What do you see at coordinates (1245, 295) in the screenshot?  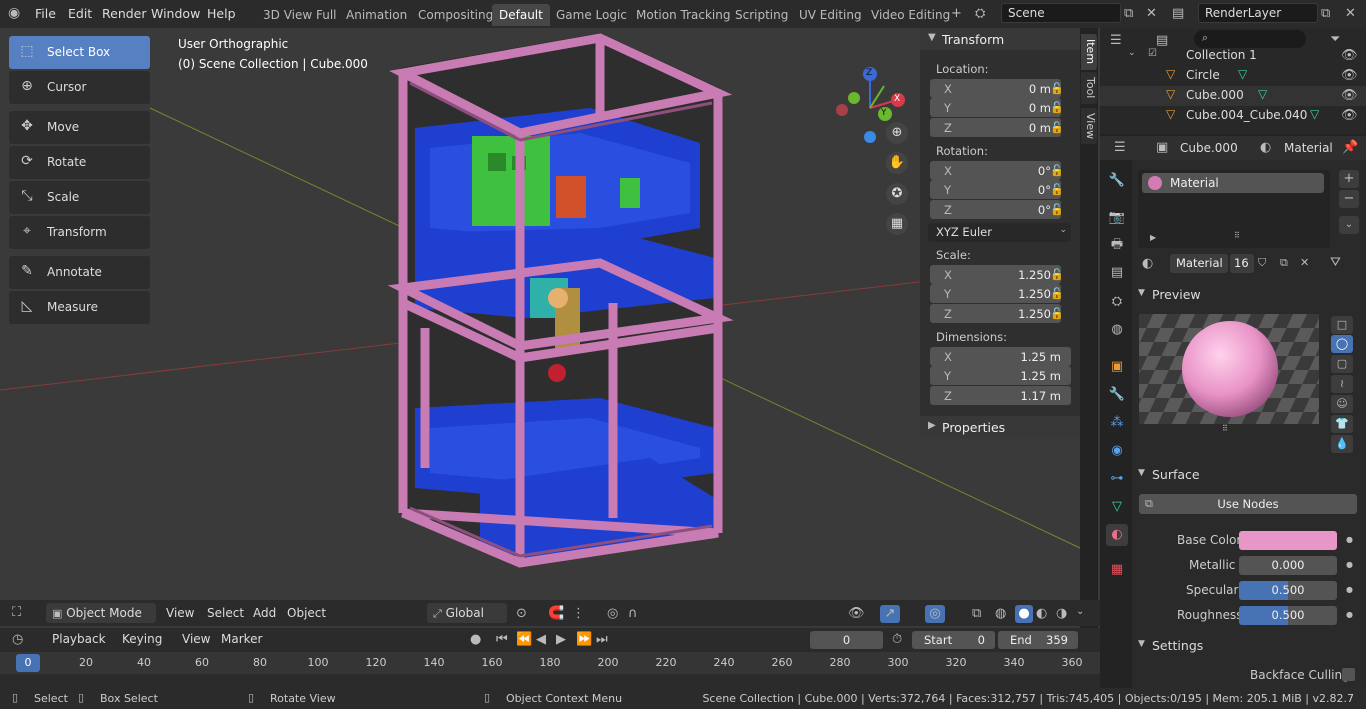 I see `preview-header: ▼ Preview` at bounding box center [1245, 295].